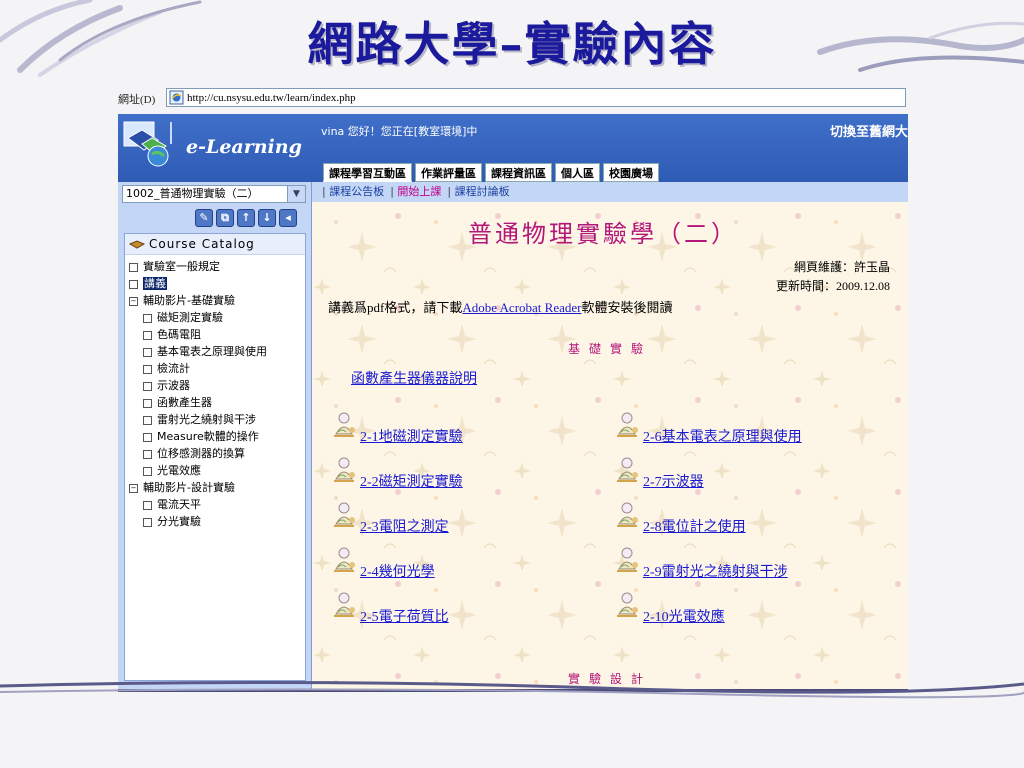 This screenshot has height=768, width=1024. I want to click on address-input: http://cu.nsysu.edu.tw/learn/index.php, so click(536, 97).